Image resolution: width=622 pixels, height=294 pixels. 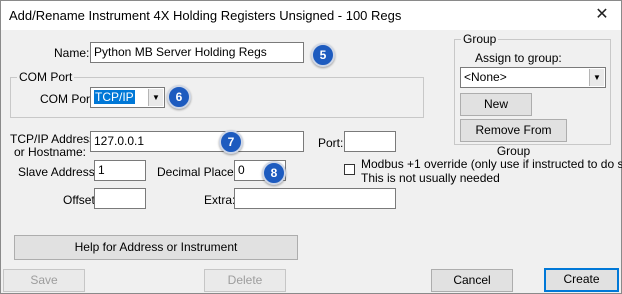 What do you see at coordinates (533, 77) in the screenshot?
I see `assign-group-select: <None> ▼` at bounding box center [533, 77].